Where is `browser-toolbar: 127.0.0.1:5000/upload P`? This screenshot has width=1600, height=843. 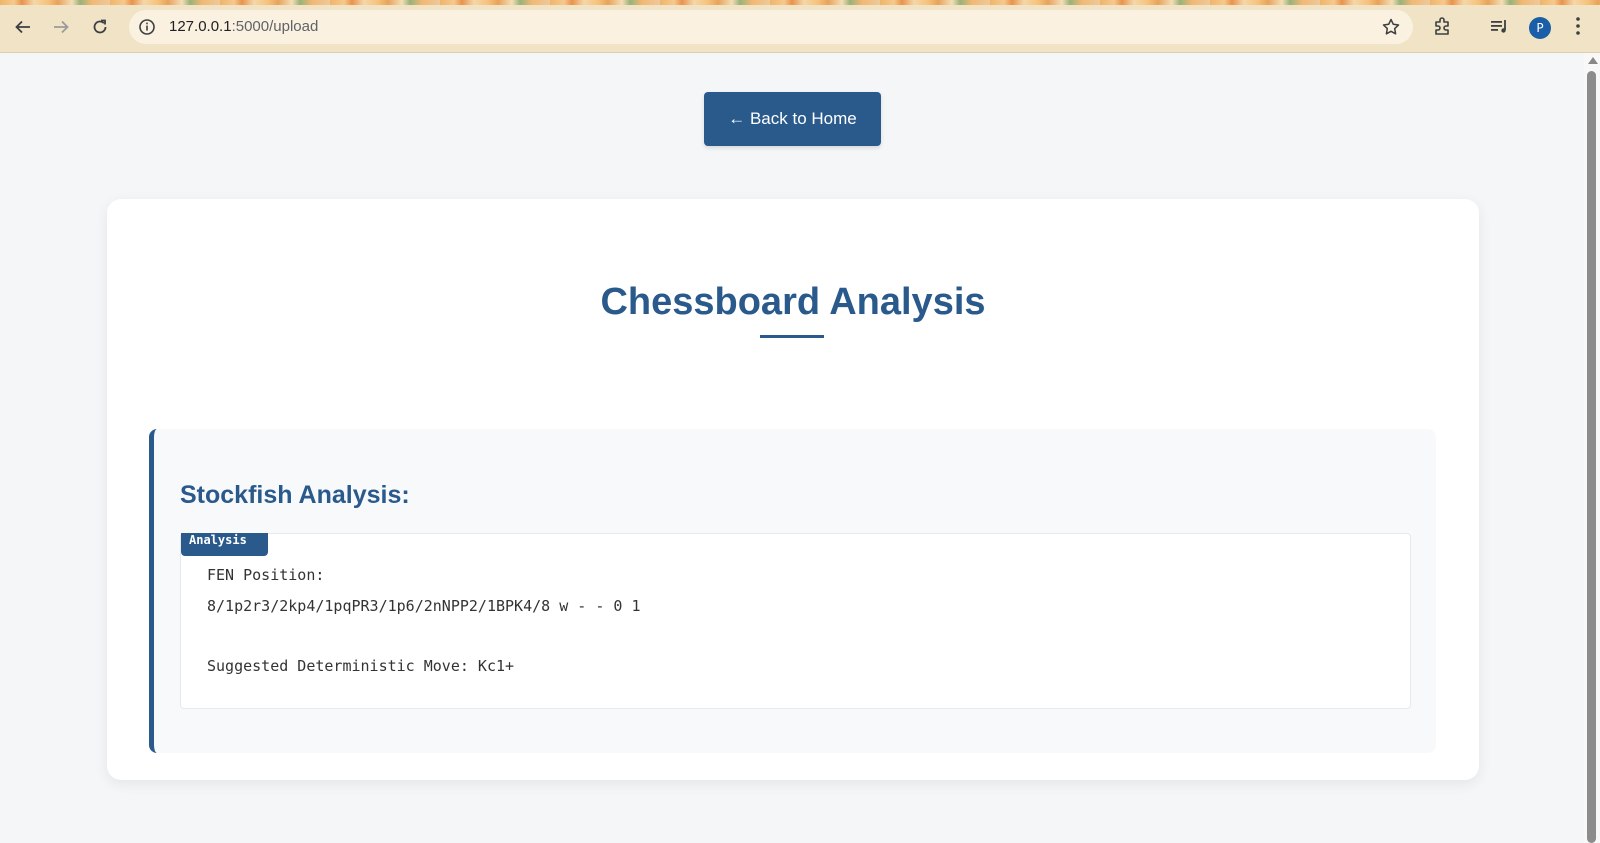
browser-toolbar: 127.0.0.1:5000/upload P is located at coordinates (800, 26).